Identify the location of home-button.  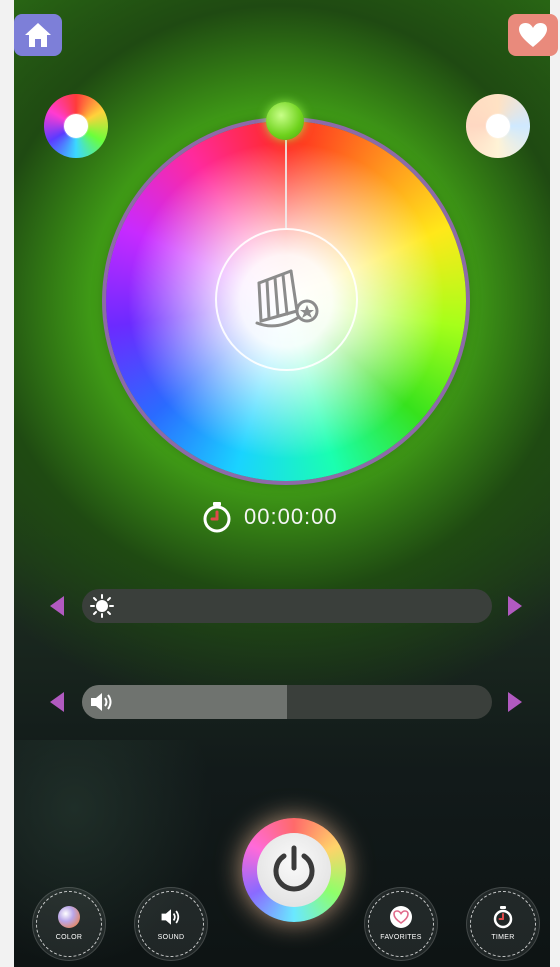
(38, 35).